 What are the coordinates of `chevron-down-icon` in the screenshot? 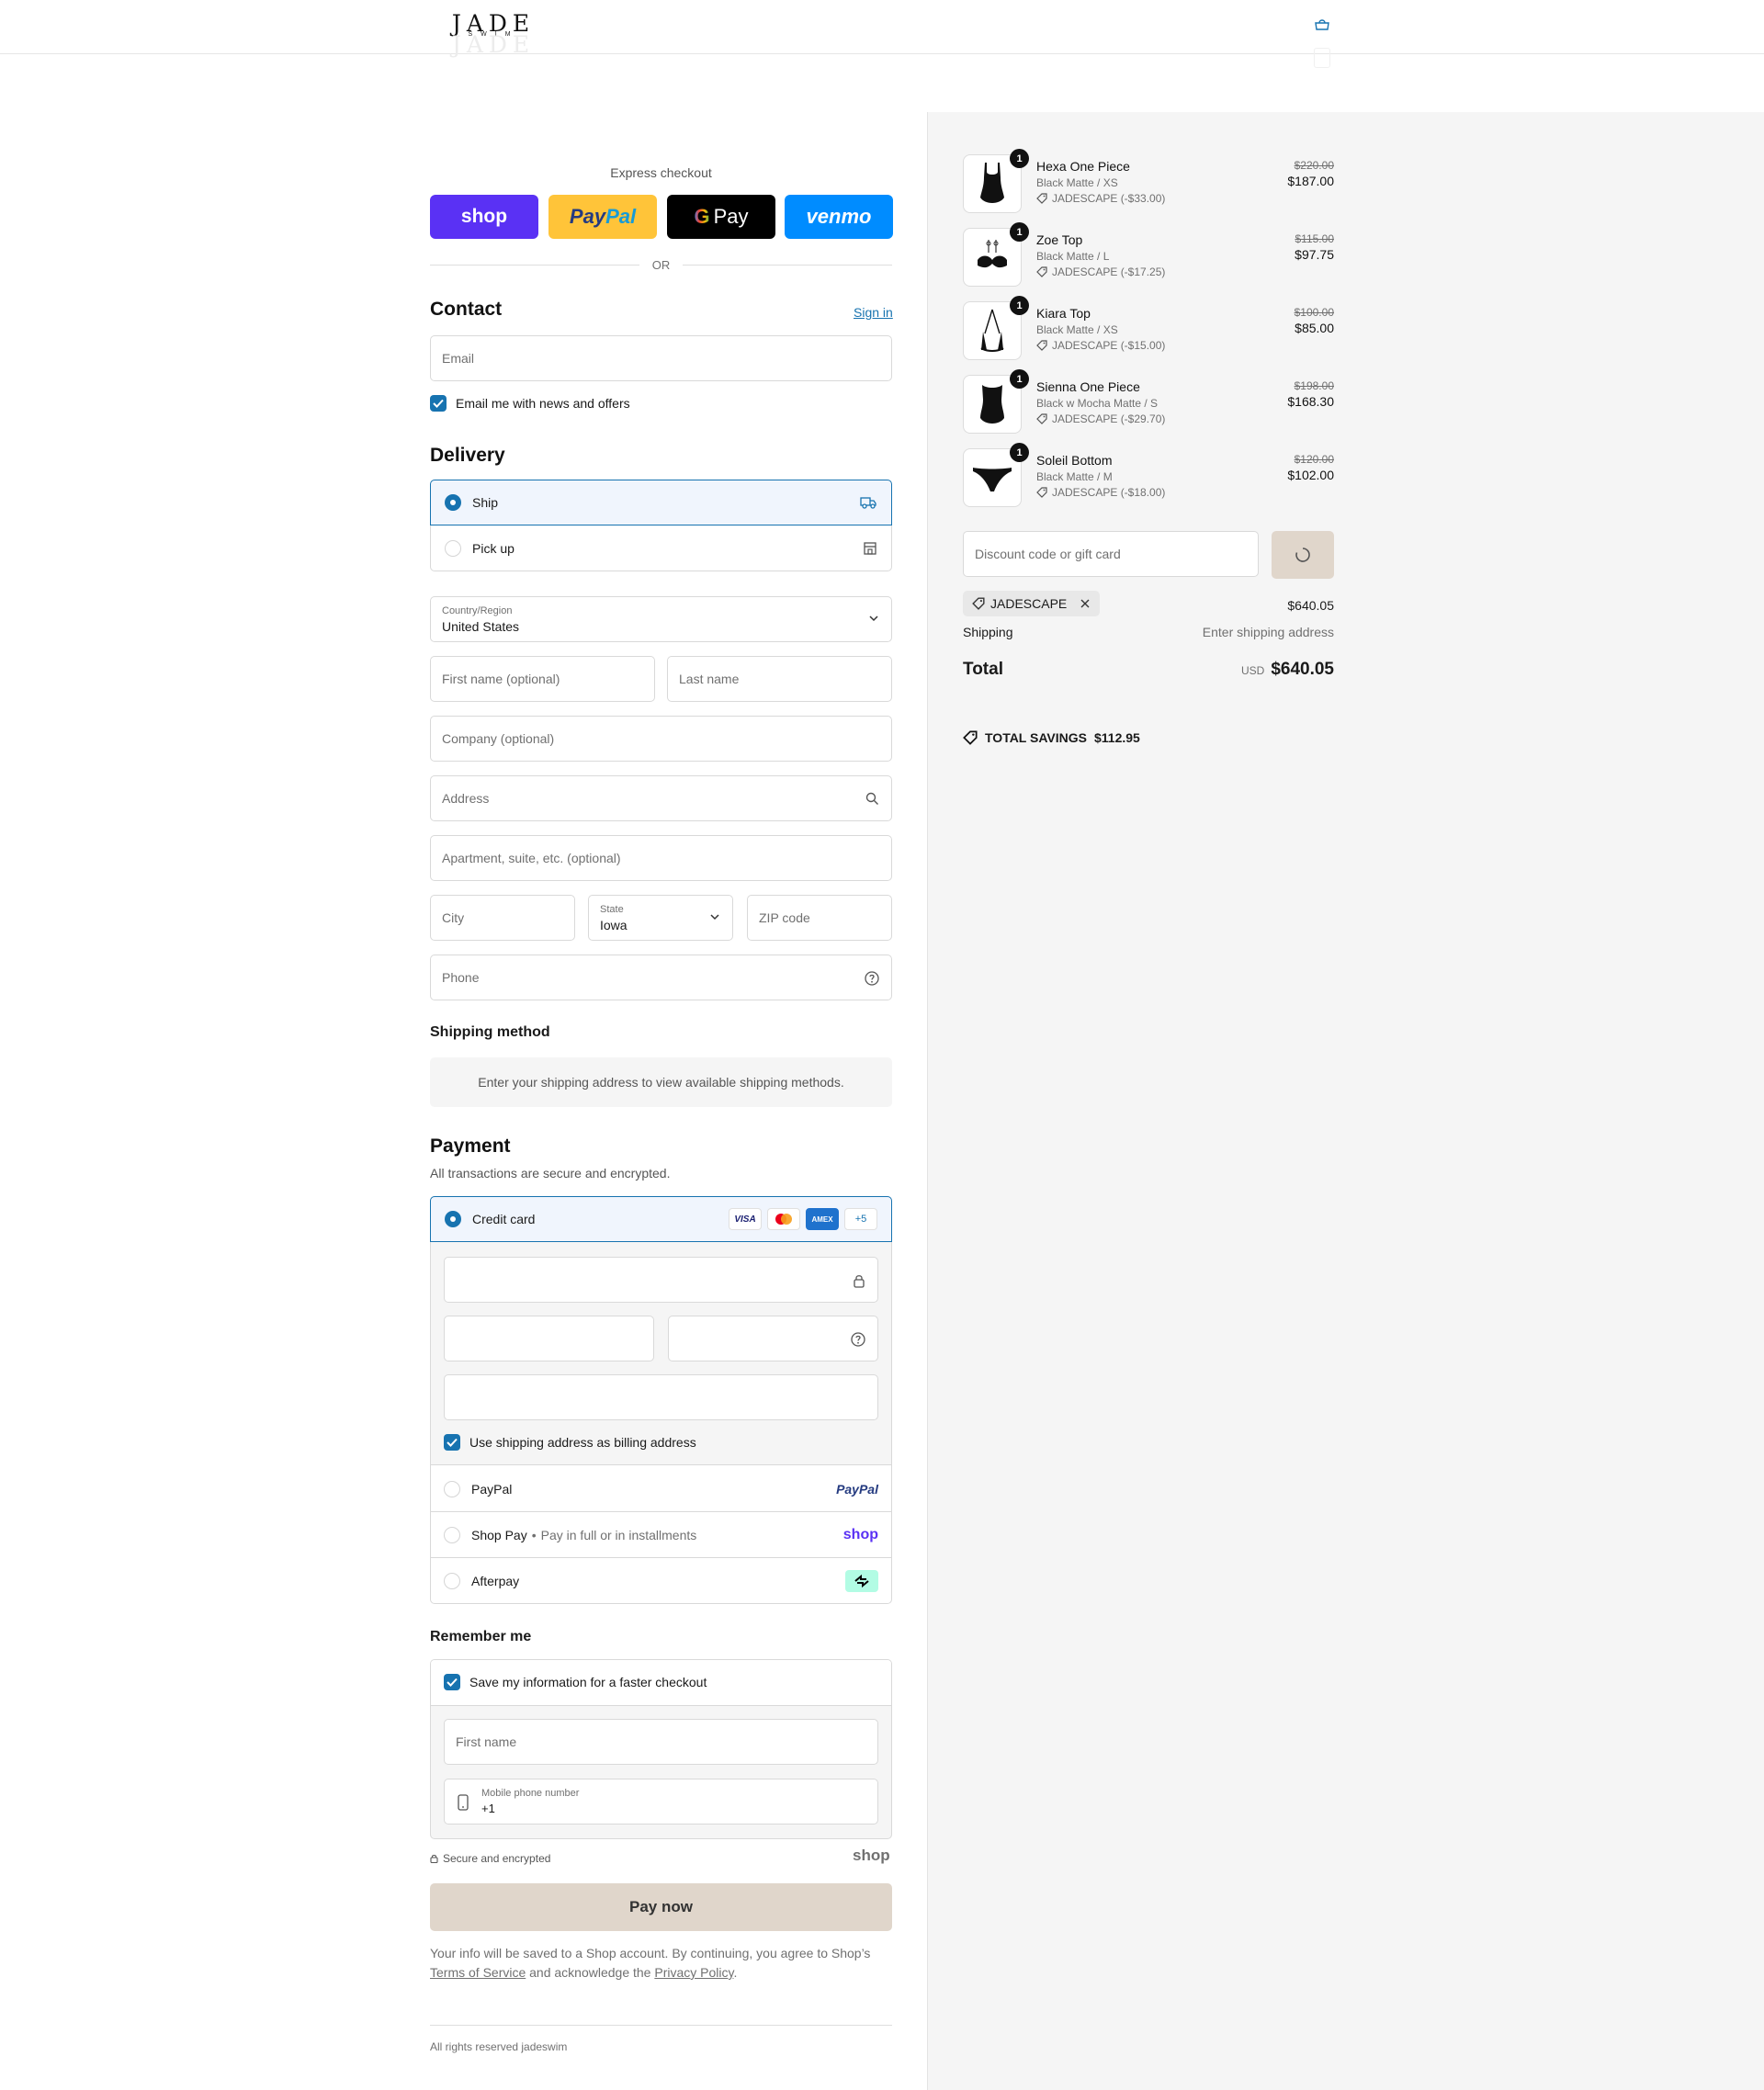 It's located at (714, 917).